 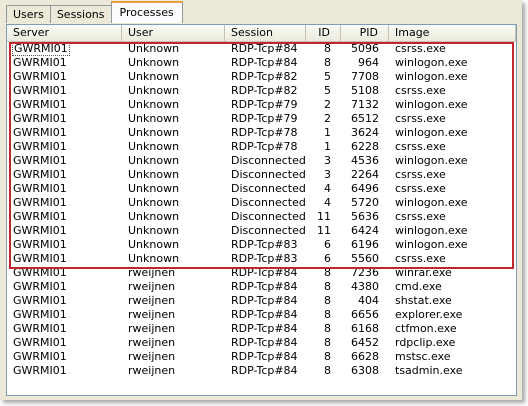 I want to click on list-header: Server User Session ID PID Image, so click(x=261, y=33).